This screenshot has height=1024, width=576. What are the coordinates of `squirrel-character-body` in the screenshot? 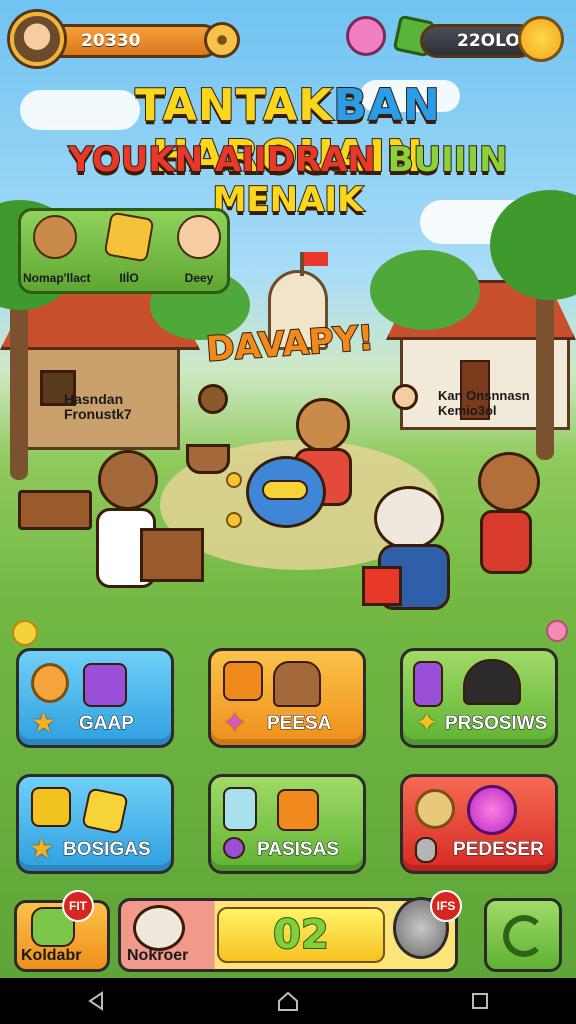 It's located at (506, 542).